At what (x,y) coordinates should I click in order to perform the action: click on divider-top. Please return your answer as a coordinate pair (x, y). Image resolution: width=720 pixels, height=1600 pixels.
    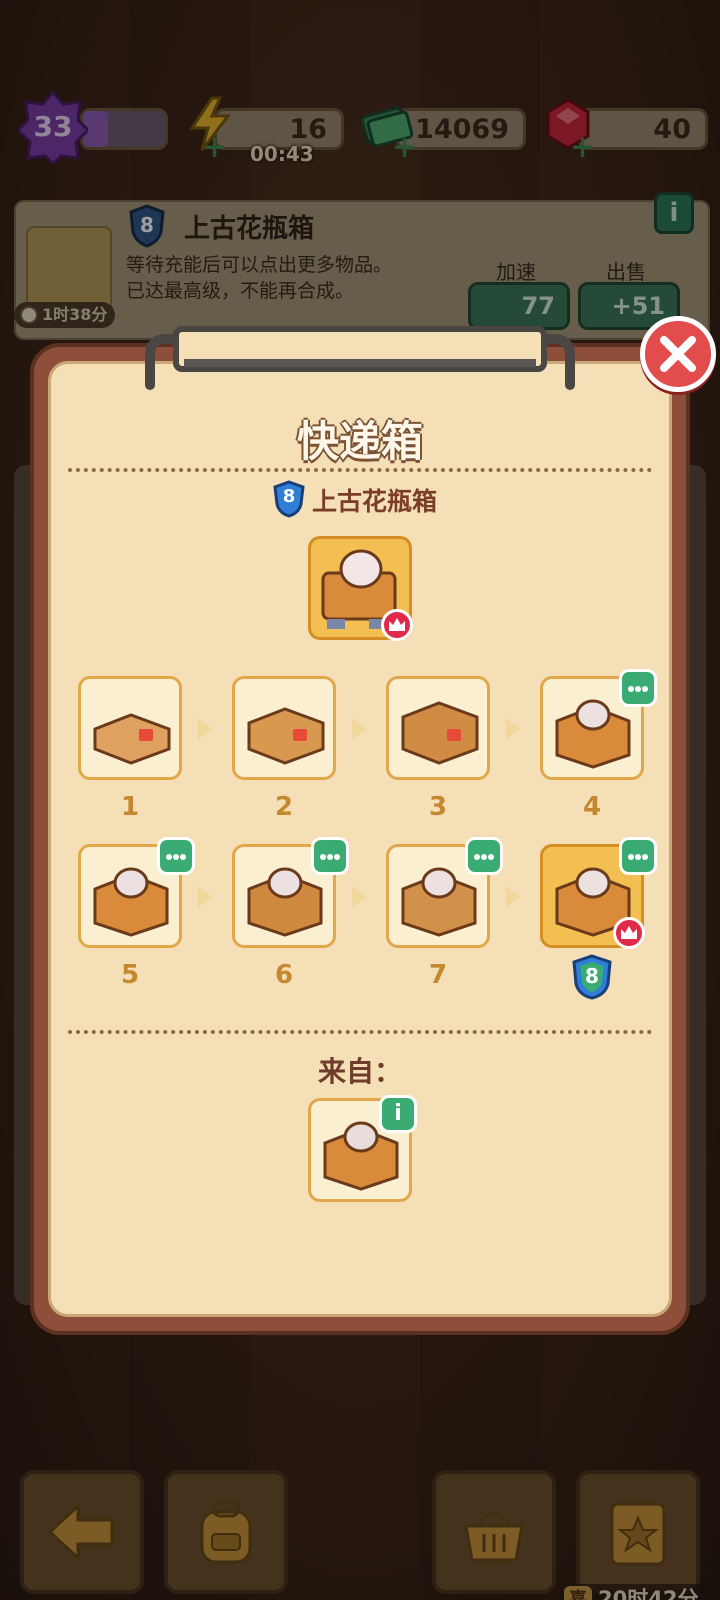
    Looking at the image, I should click on (360, 470).